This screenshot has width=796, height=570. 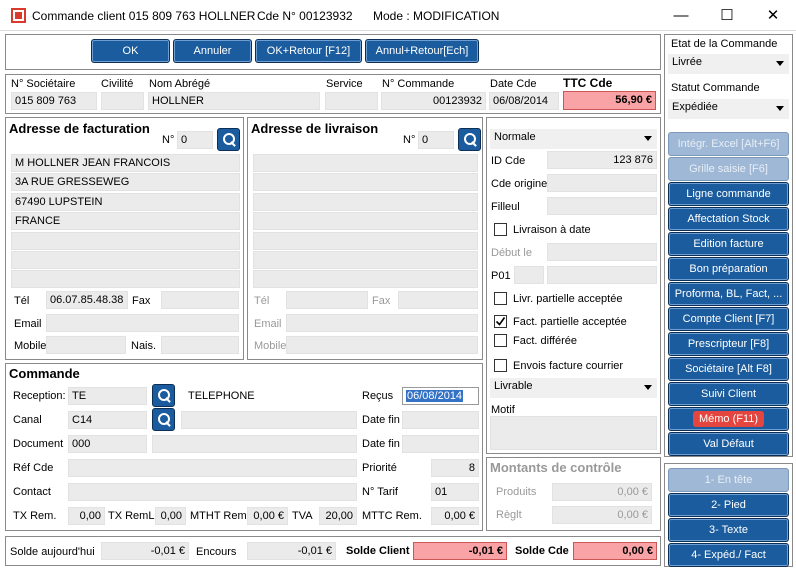 What do you see at coordinates (500, 229) in the screenshot?
I see `livdate-checkbox` at bounding box center [500, 229].